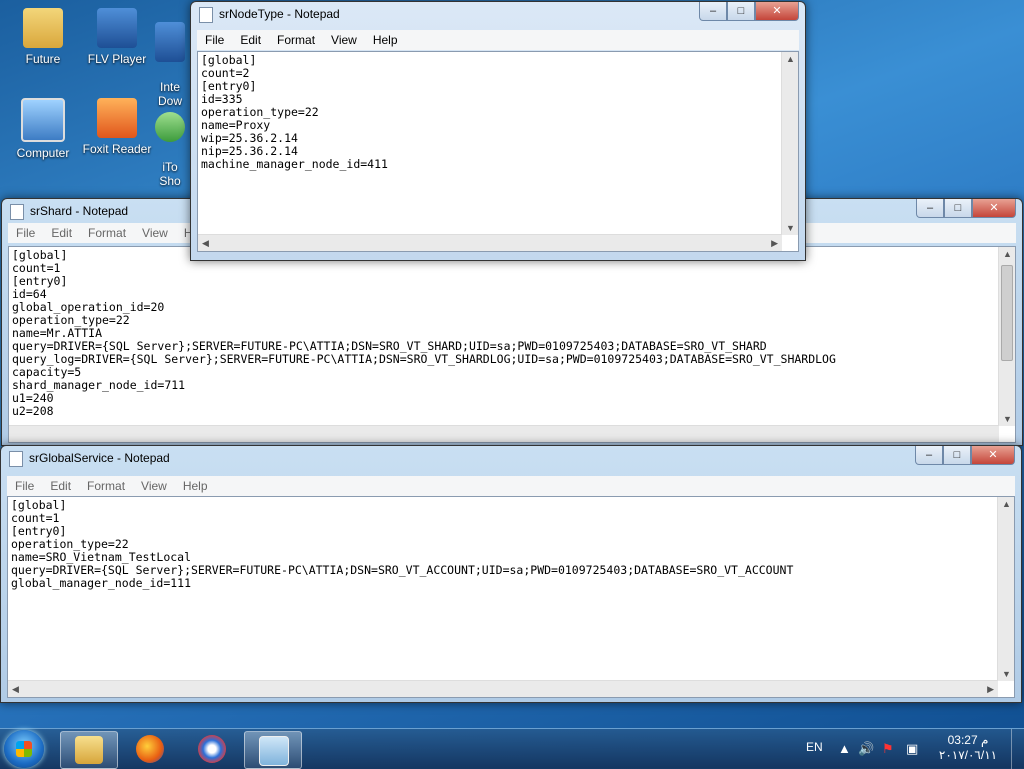 The image size is (1024, 769). I want to click on app-icon, so click(212, 749).